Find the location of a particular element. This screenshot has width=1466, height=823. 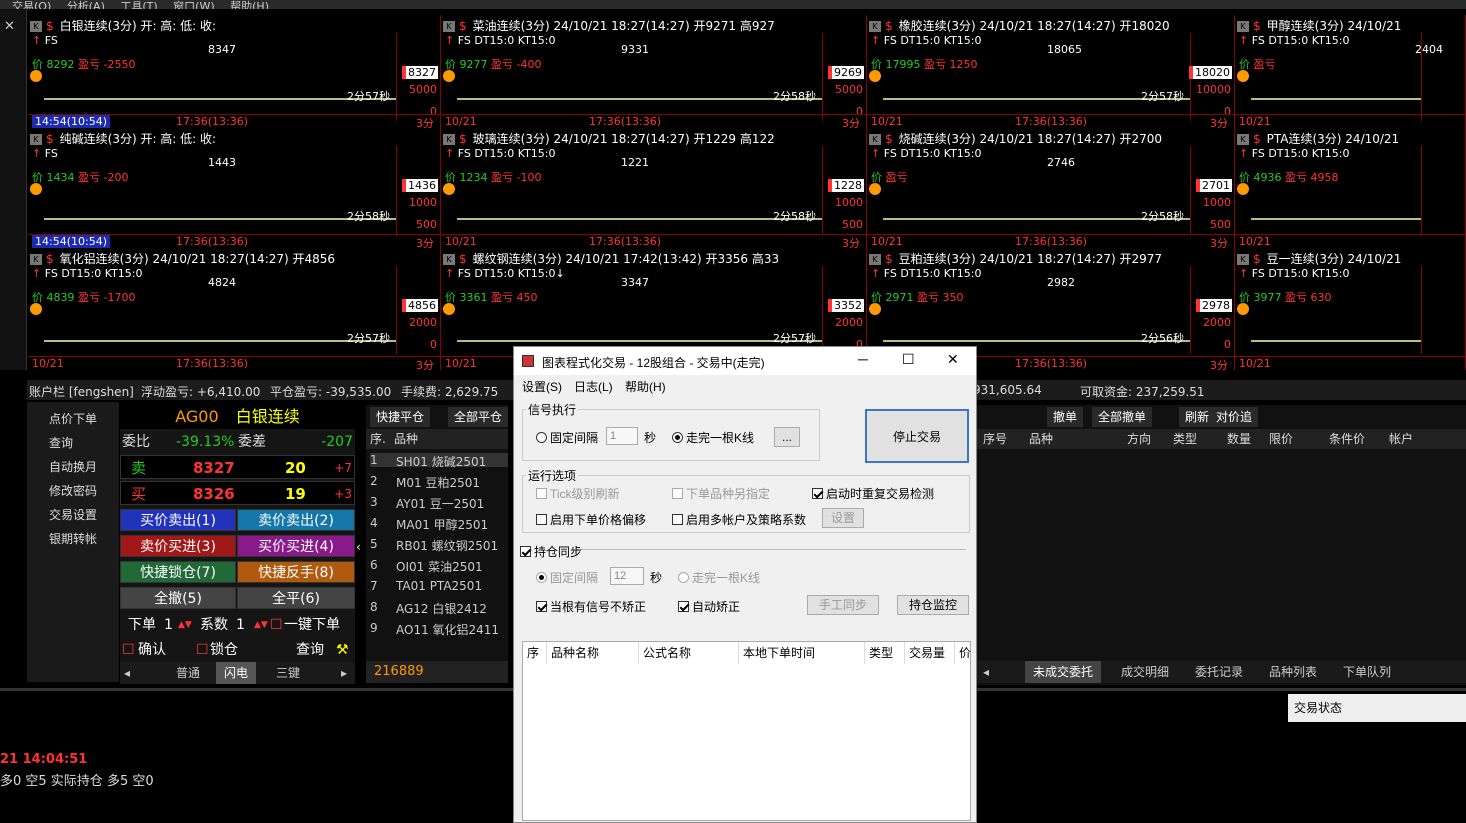

product-row: 3 AY01 豆一2501 is located at coordinates (439, 503).